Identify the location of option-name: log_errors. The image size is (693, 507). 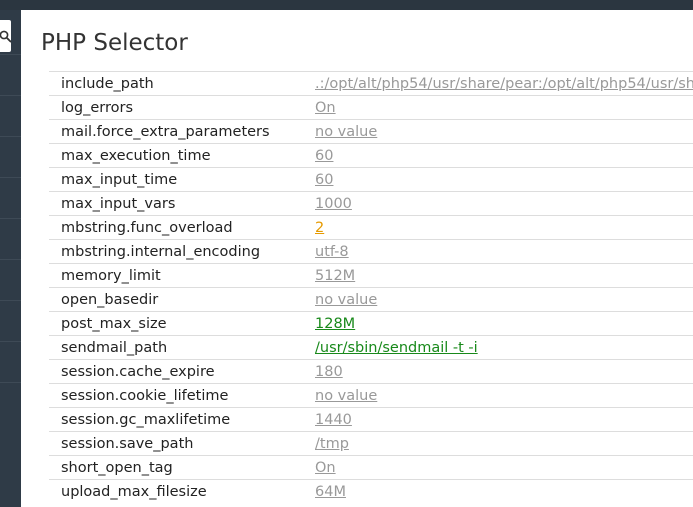
(97, 107).